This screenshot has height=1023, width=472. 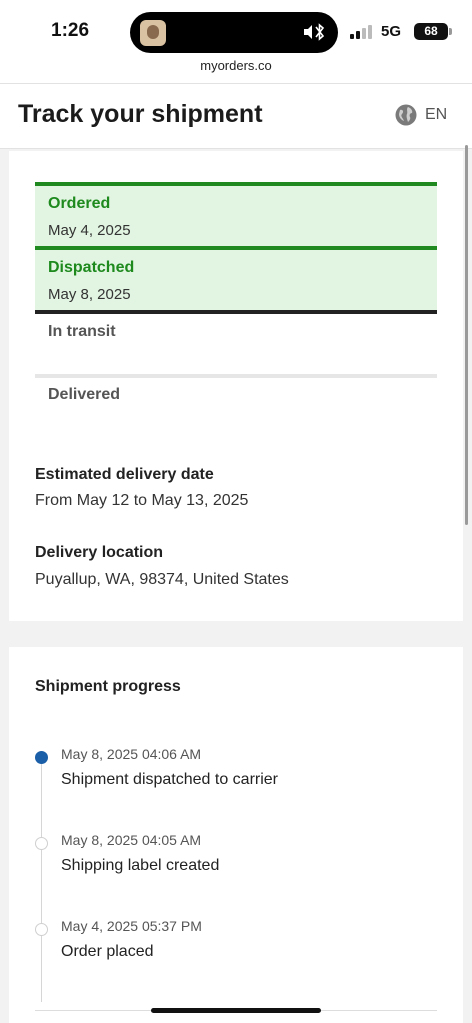 I want to click on event-time: May 8, 2025 04:05 AM, so click(x=131, y=840).